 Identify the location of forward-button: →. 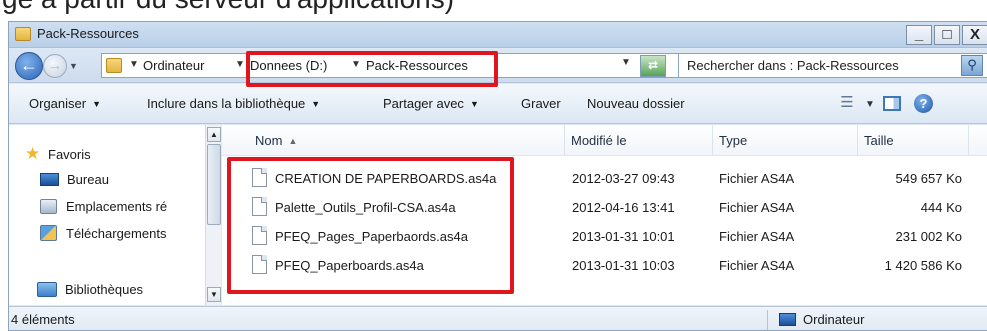
(55, 66).